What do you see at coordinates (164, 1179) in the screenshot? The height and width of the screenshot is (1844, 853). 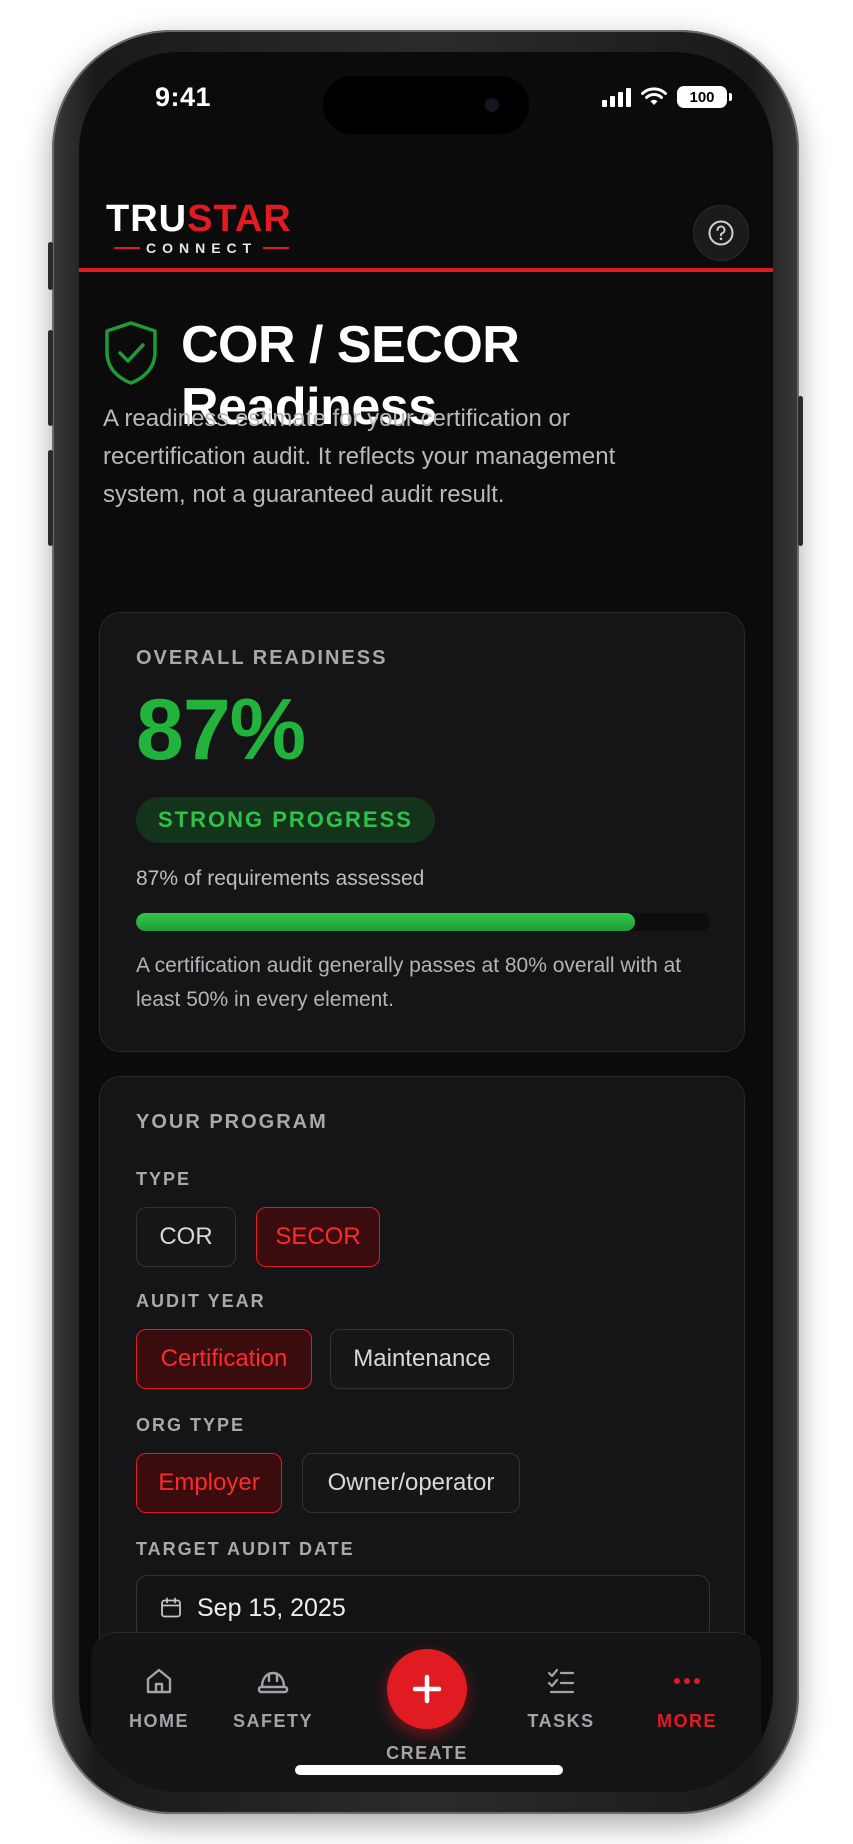 I see `type-label: TYPE` at bounding box center [164, 1179].